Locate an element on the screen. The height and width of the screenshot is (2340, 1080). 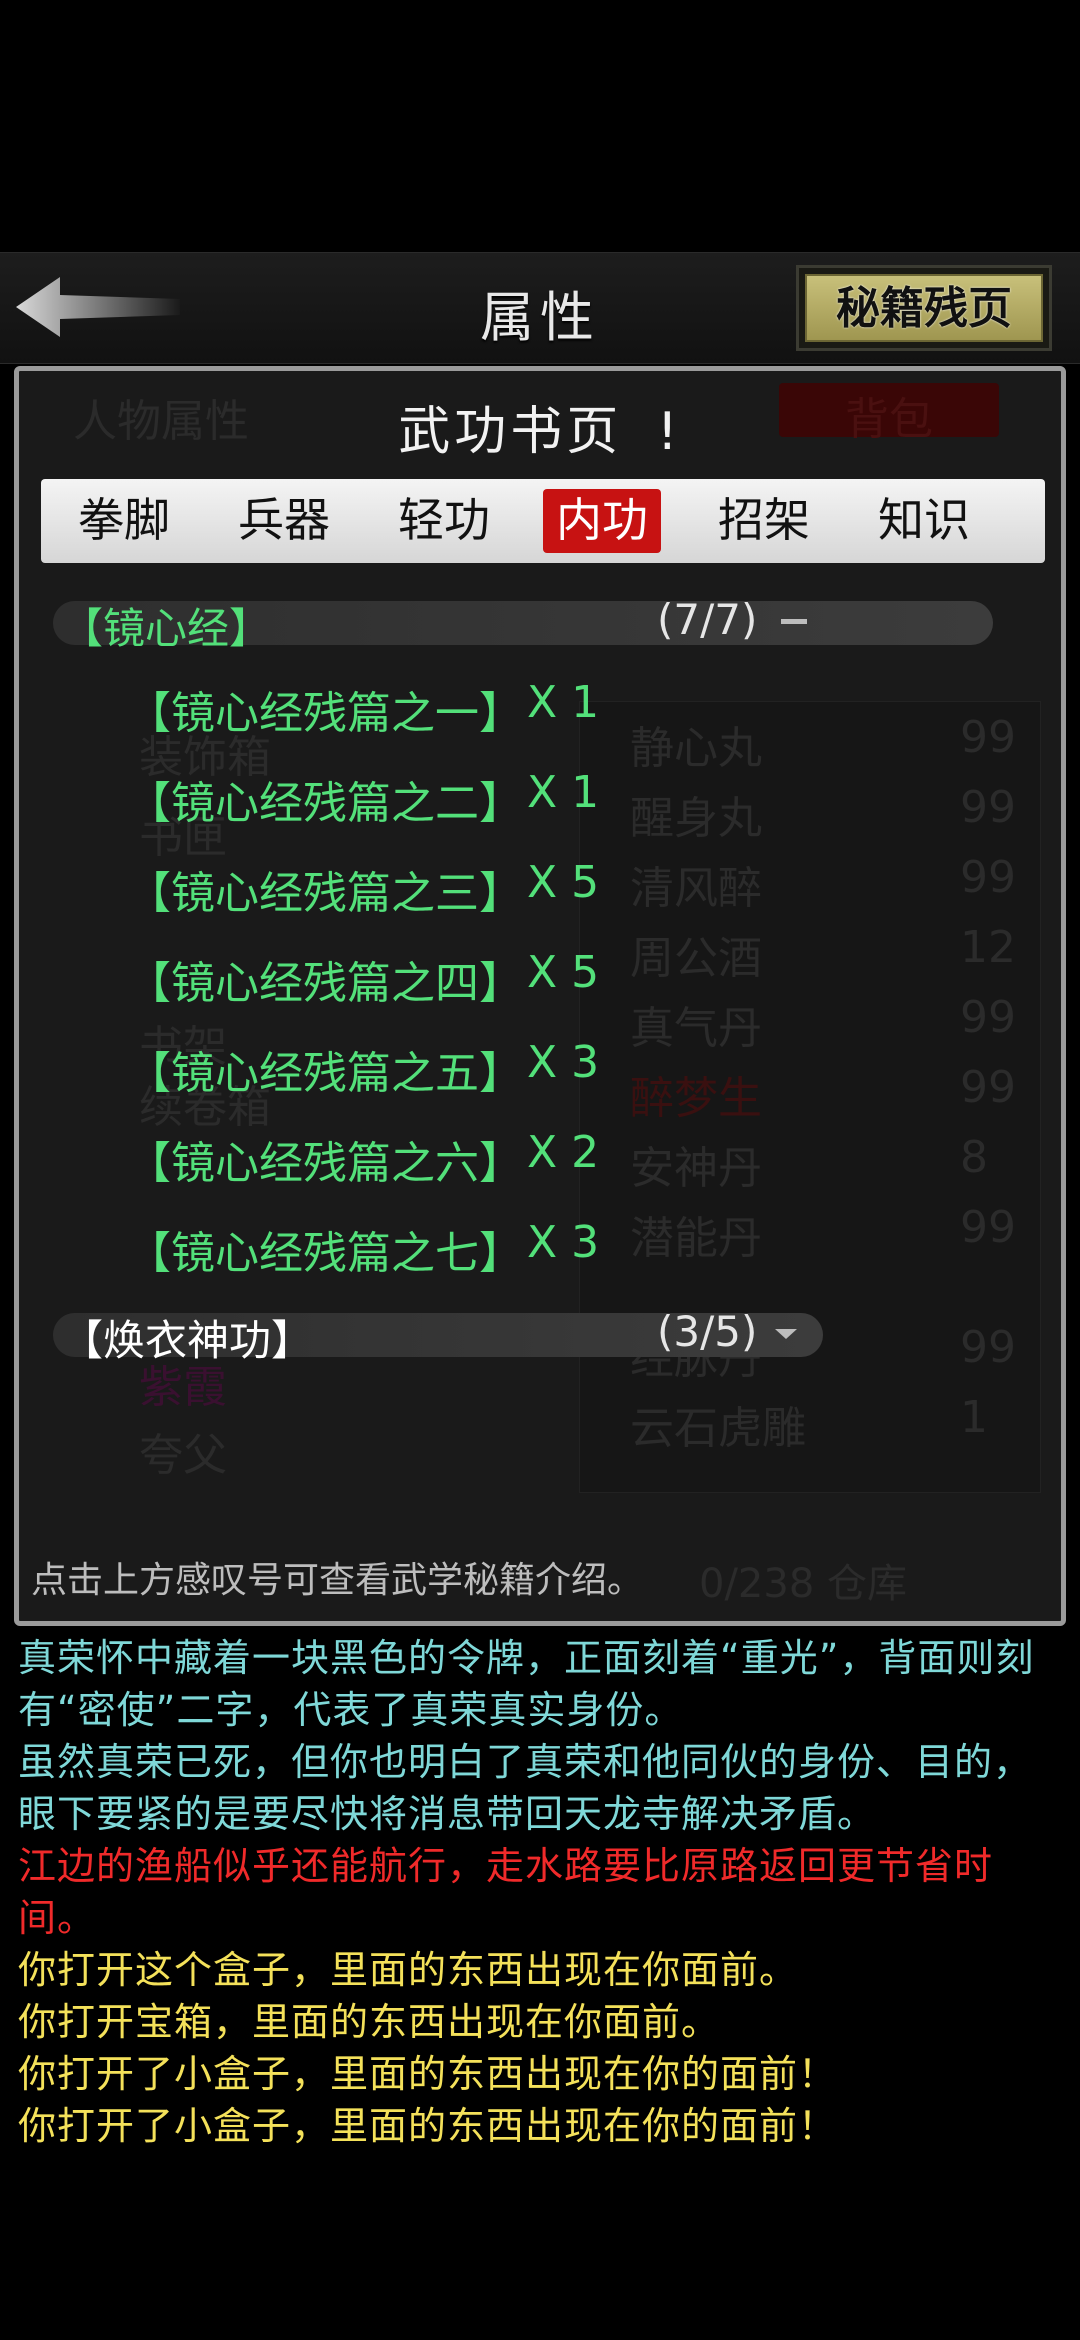
list-item: 【镜心经残篇之二】 X 1 is located at coordinates (363, 798).